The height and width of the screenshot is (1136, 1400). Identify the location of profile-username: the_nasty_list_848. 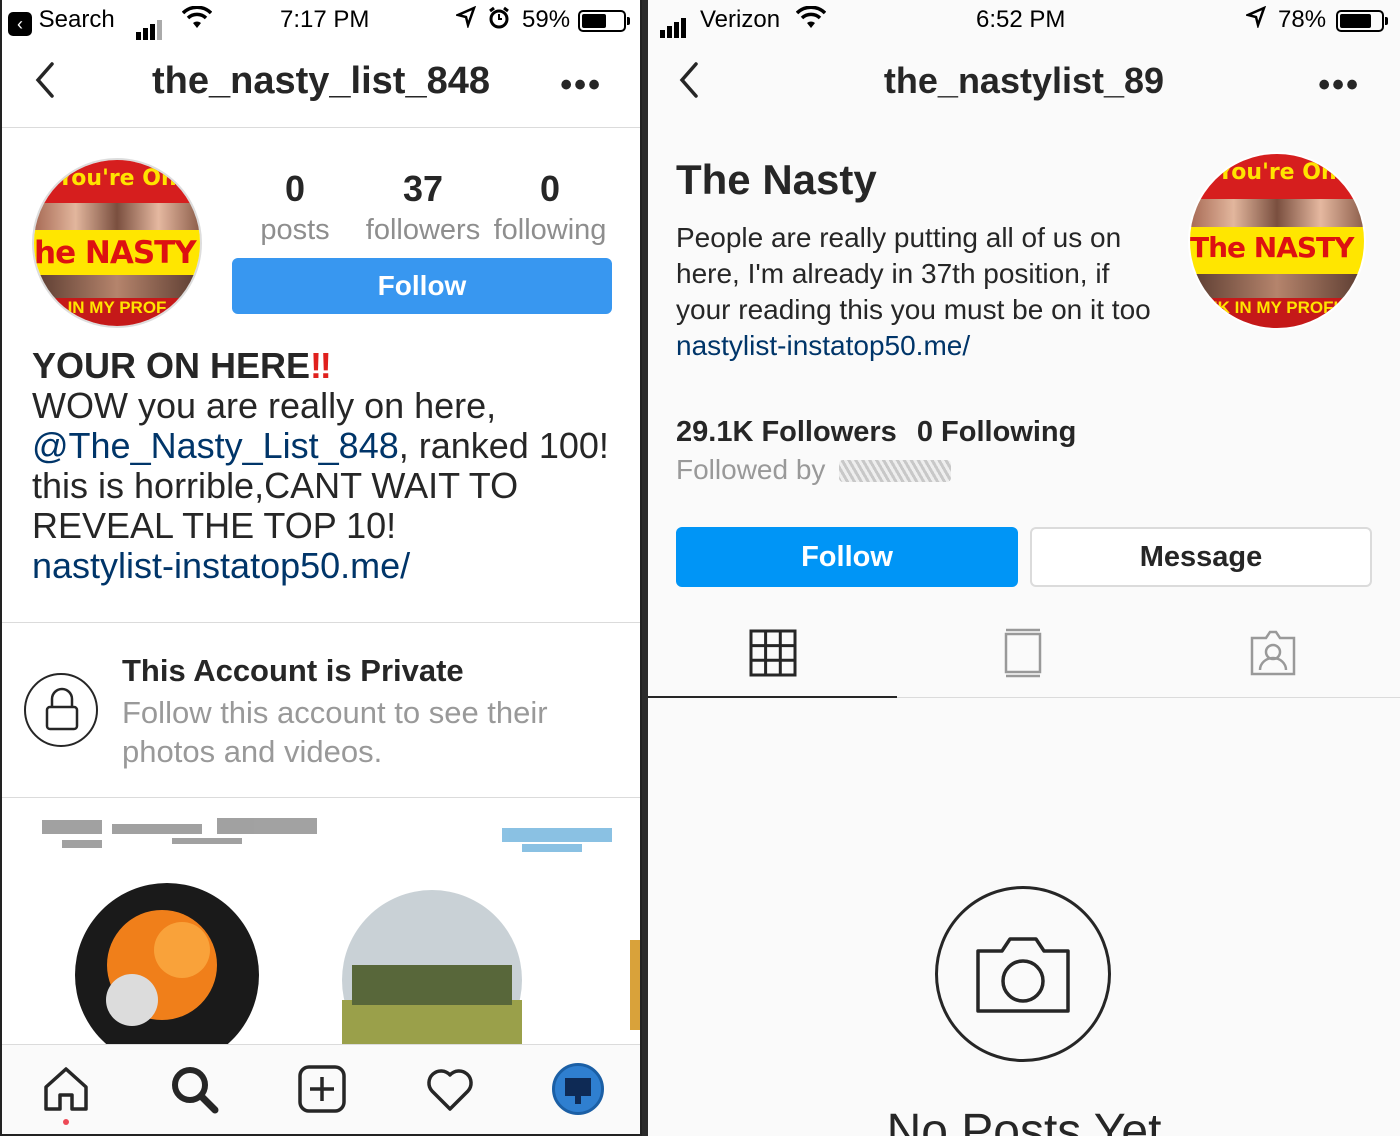
(321, 81).